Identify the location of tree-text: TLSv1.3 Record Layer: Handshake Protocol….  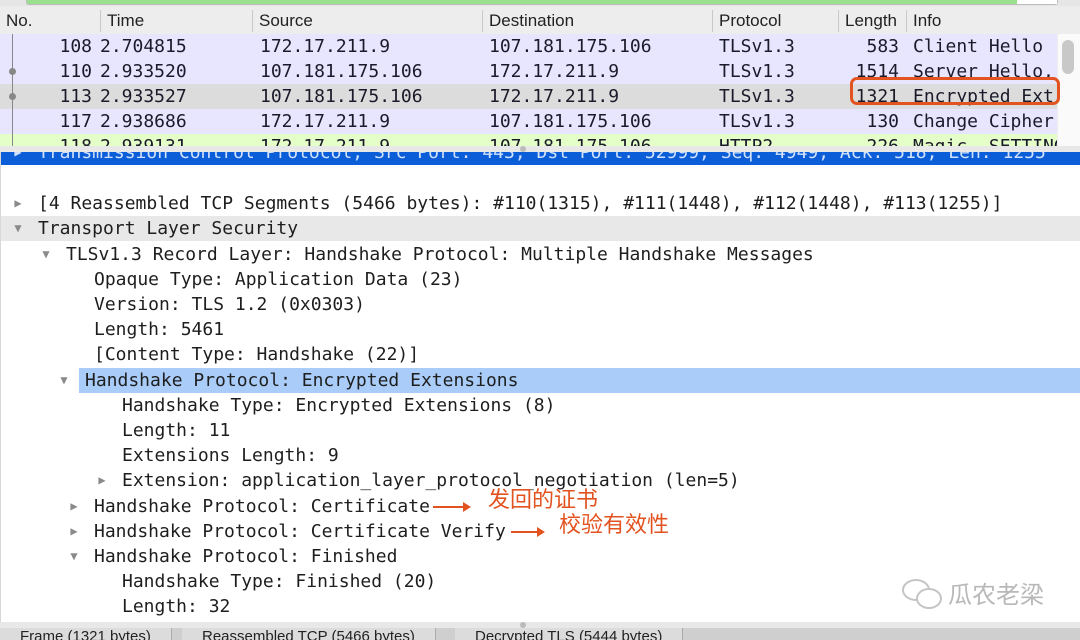
(440, 254).